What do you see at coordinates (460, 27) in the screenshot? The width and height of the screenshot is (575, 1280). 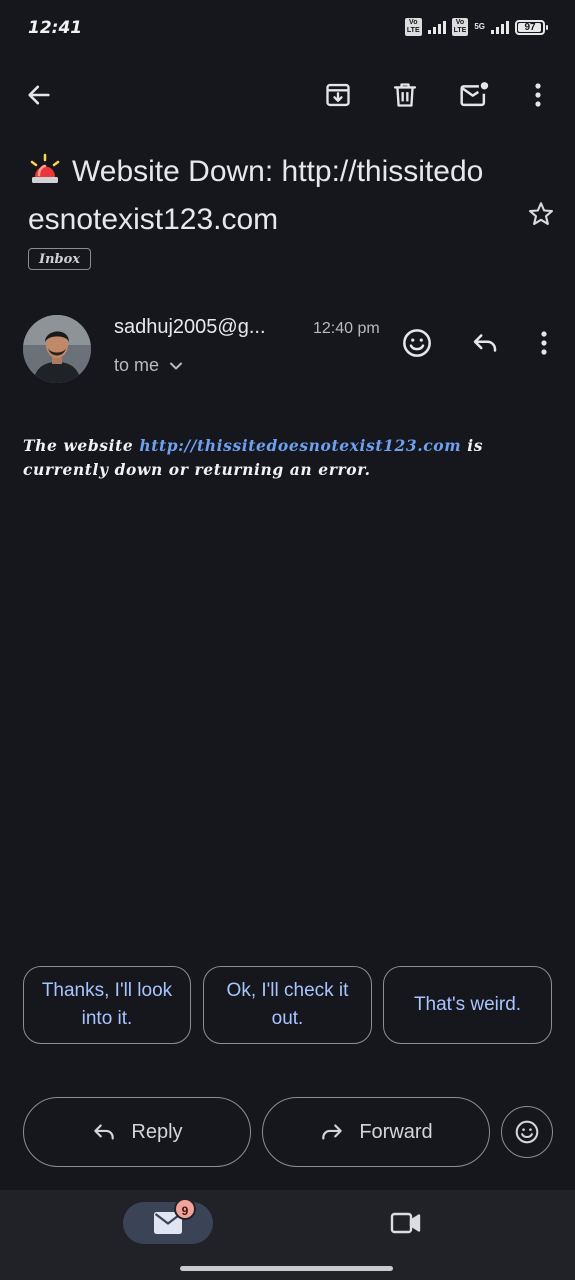 I see `volte-badge-2: Vo LTE` at bounding box center [460, 27].